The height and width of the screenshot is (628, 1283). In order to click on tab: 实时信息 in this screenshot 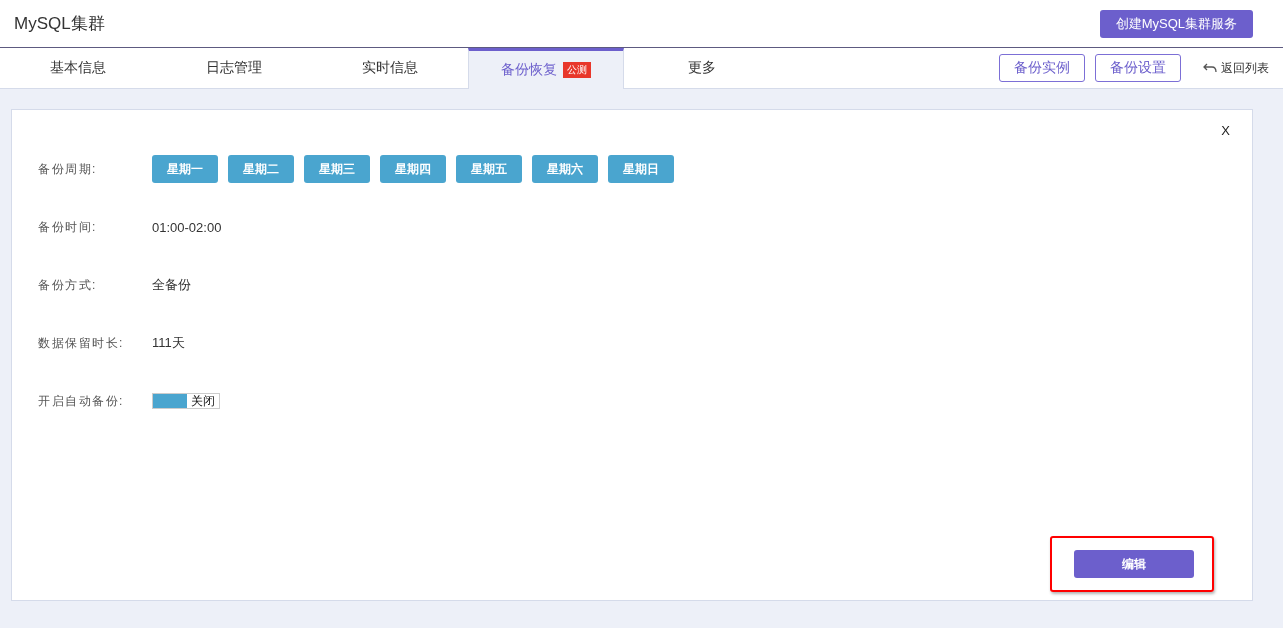, I will do `click(390, 68)`.